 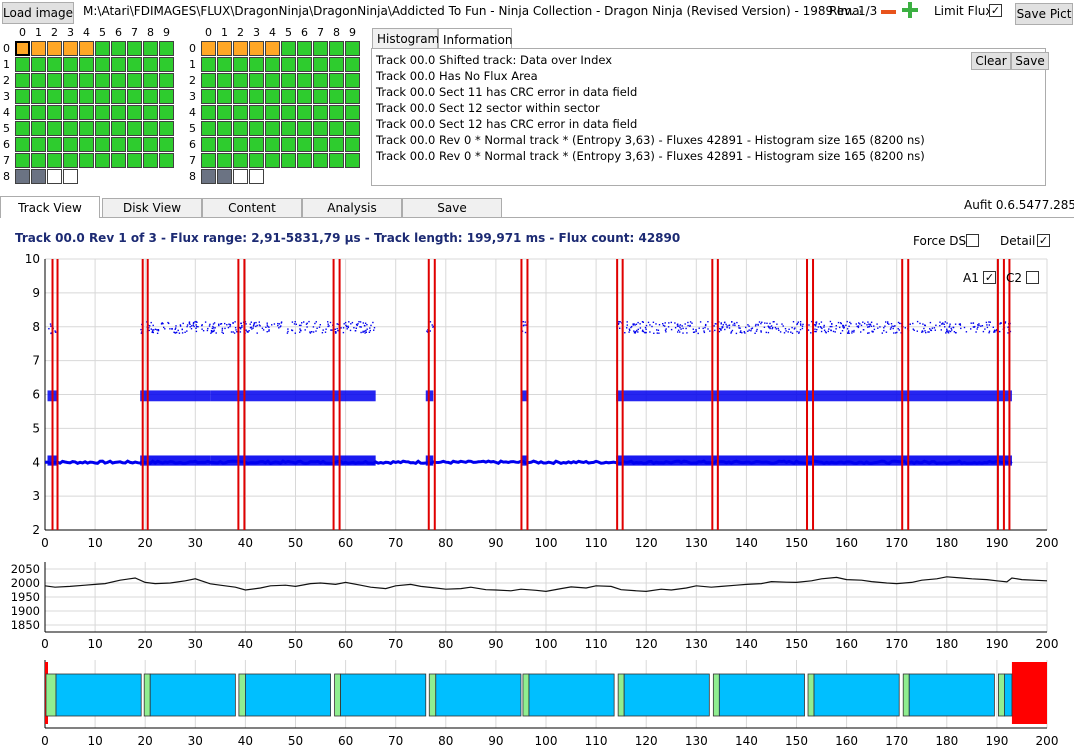 I want to click on save-pict-button: Save Pict, so click(x=1044, y=14).